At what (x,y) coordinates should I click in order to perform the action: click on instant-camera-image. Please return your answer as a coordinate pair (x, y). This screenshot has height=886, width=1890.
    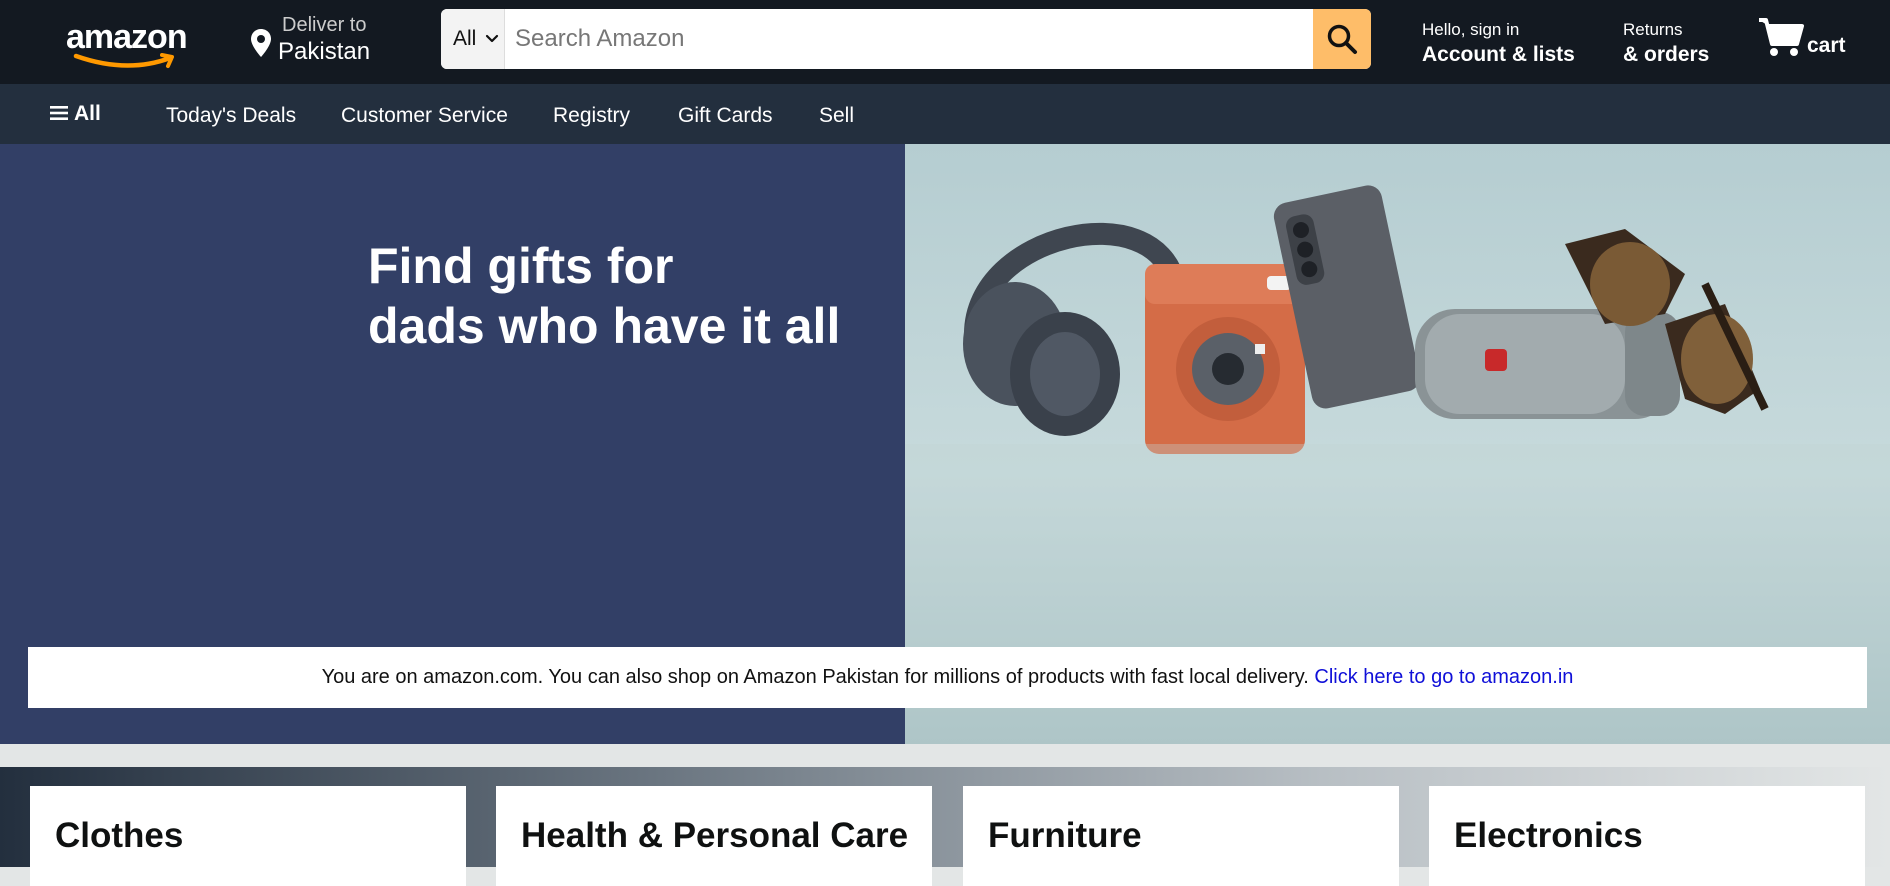
    Looking at the image, I should click on (1225, 359).